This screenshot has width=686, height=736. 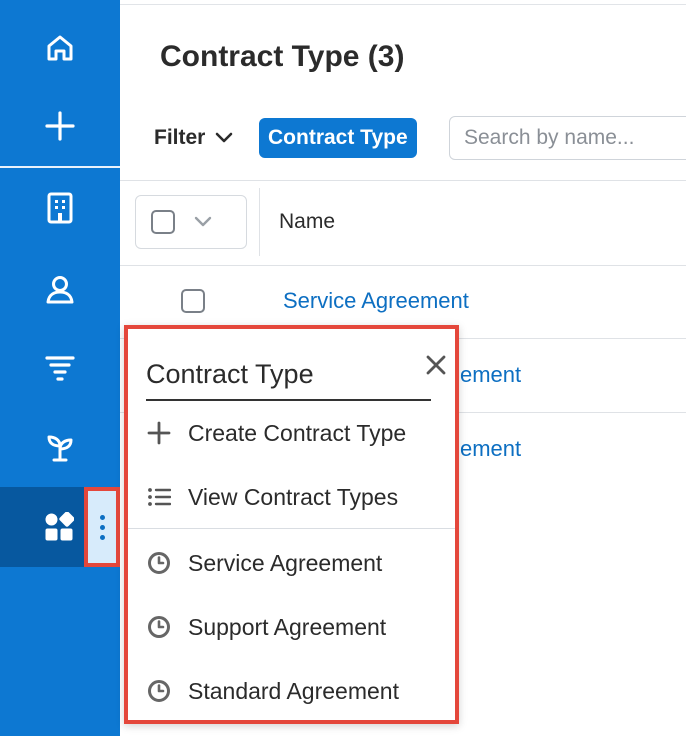 What do you see at coordinates (287, 626) in the screenshot?
I see `recent-item-label: Support Agreement` at bounding box center [287, 626].